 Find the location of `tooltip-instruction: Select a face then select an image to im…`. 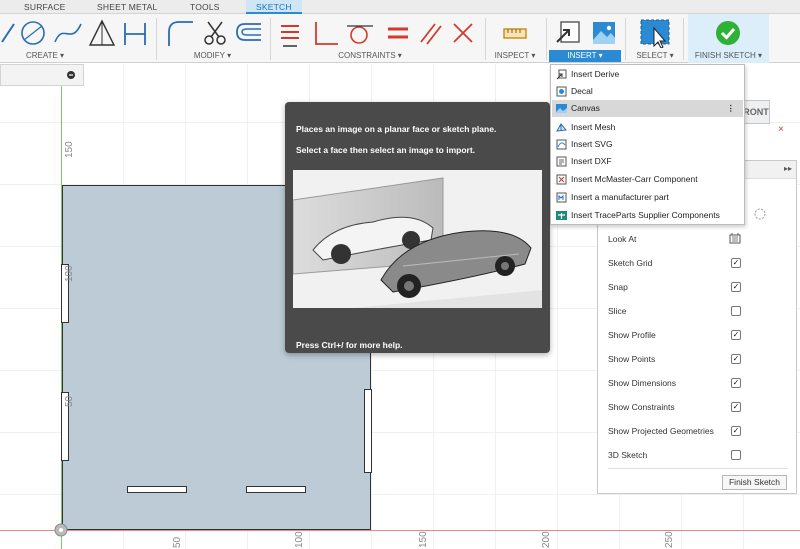

tooltip-instruction: Select a face then select an image to im… is located at coordinates (386, 150).